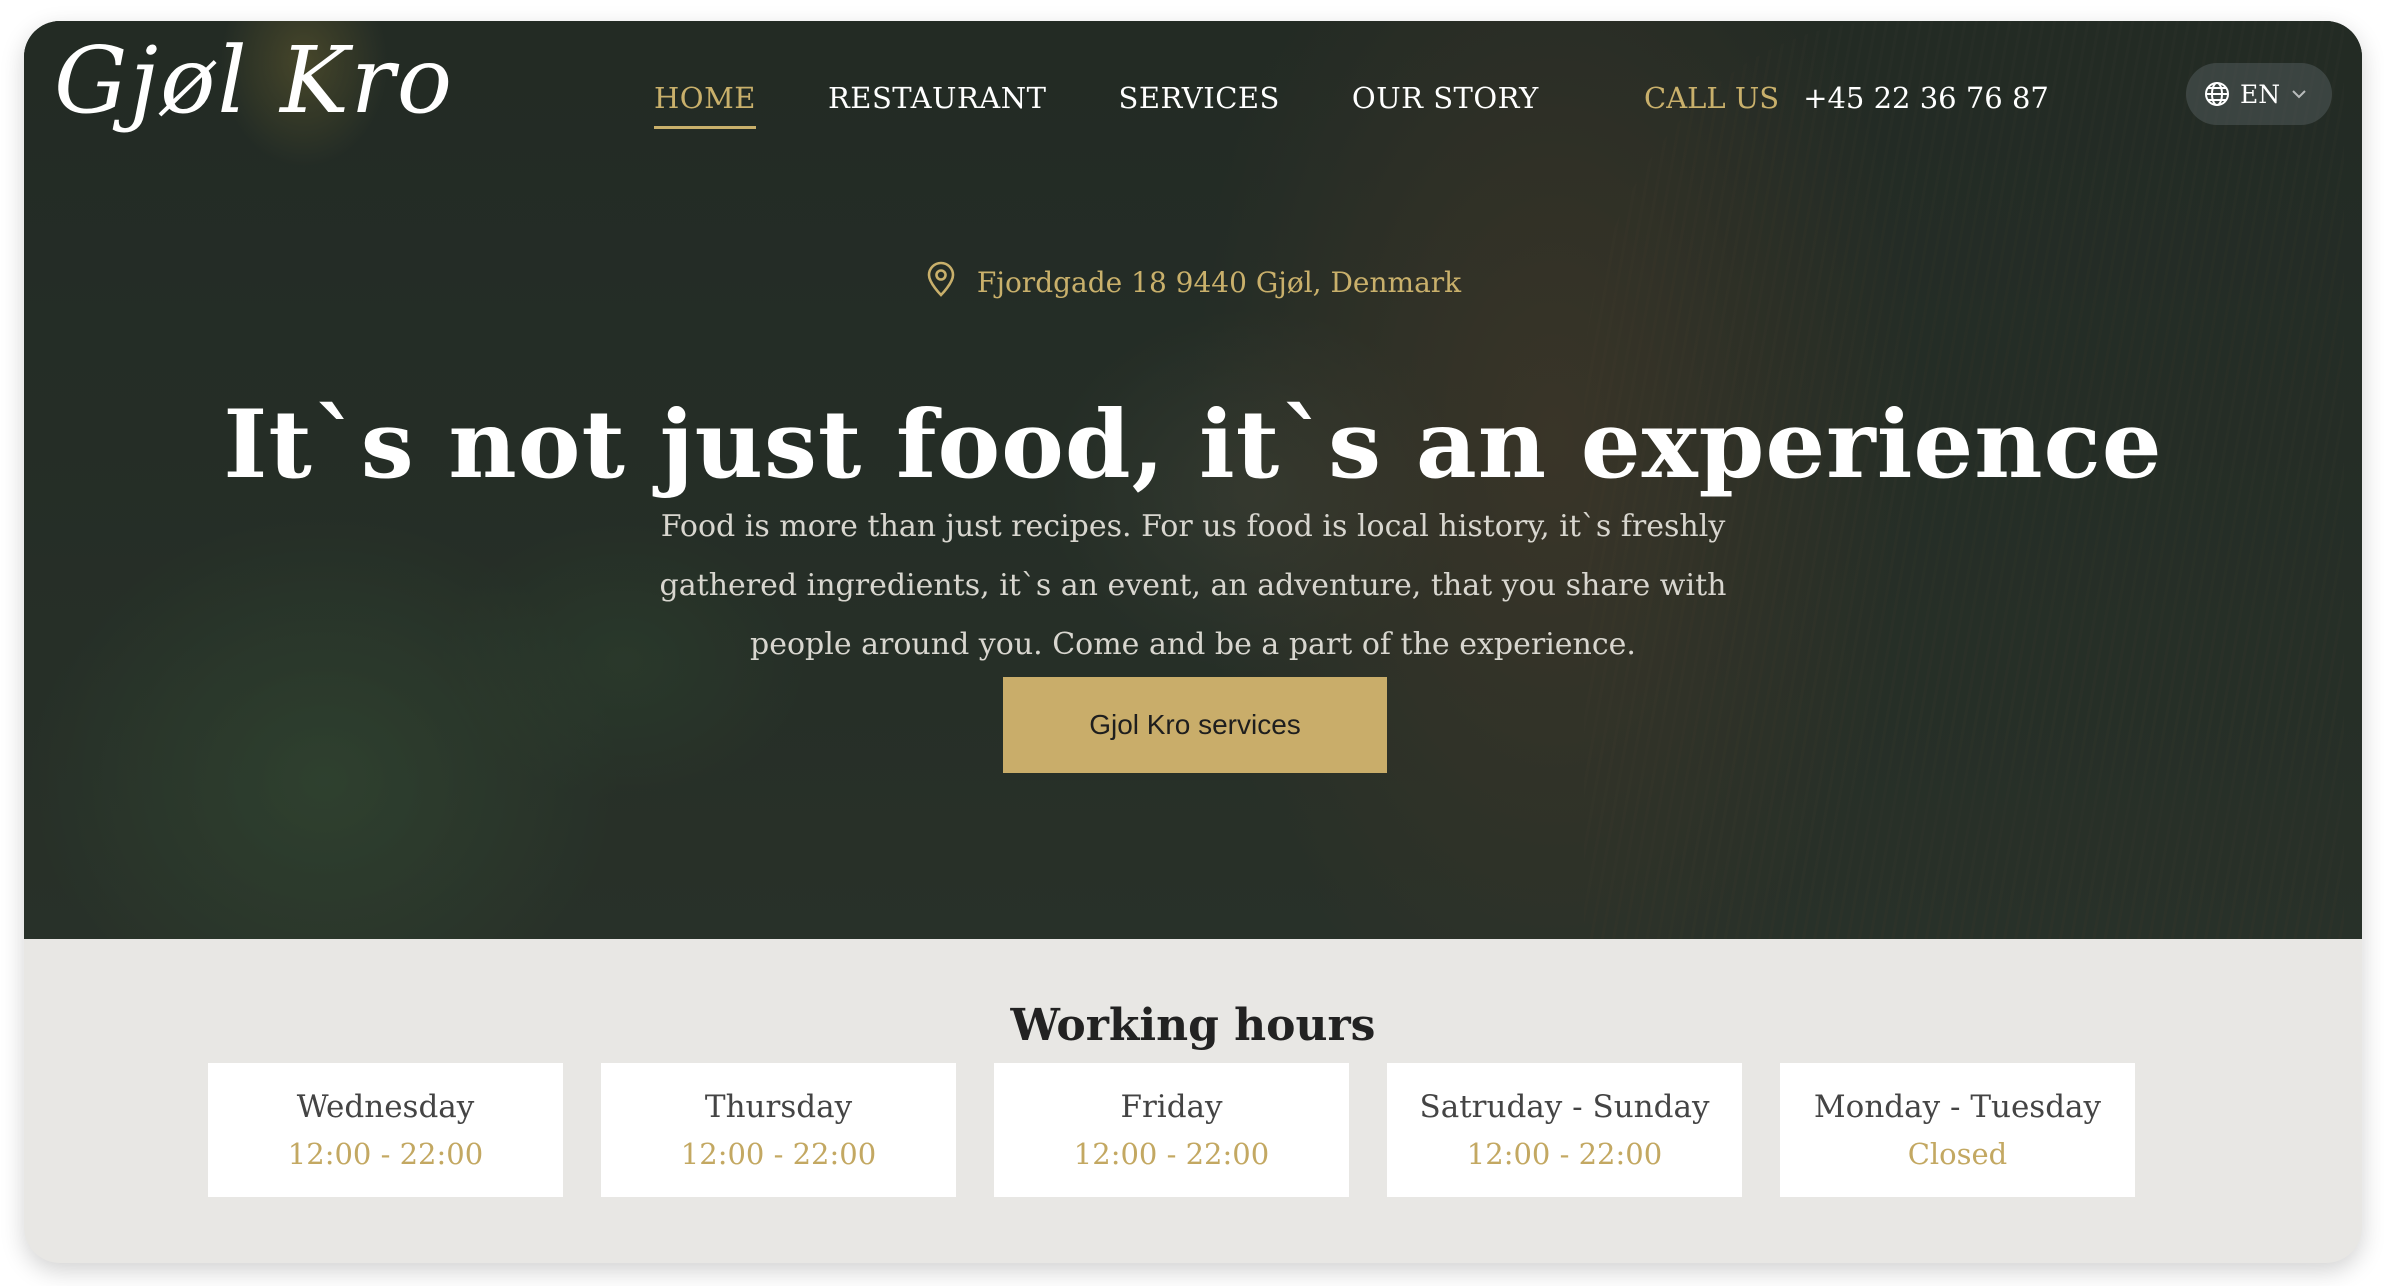 This screenshot has height=1286, width=2384. What do you see at coordinates (1445, 105) in the screenshot?
I see `nav-item-our-story: OUR STORY` at bounding box center [1445, 105].